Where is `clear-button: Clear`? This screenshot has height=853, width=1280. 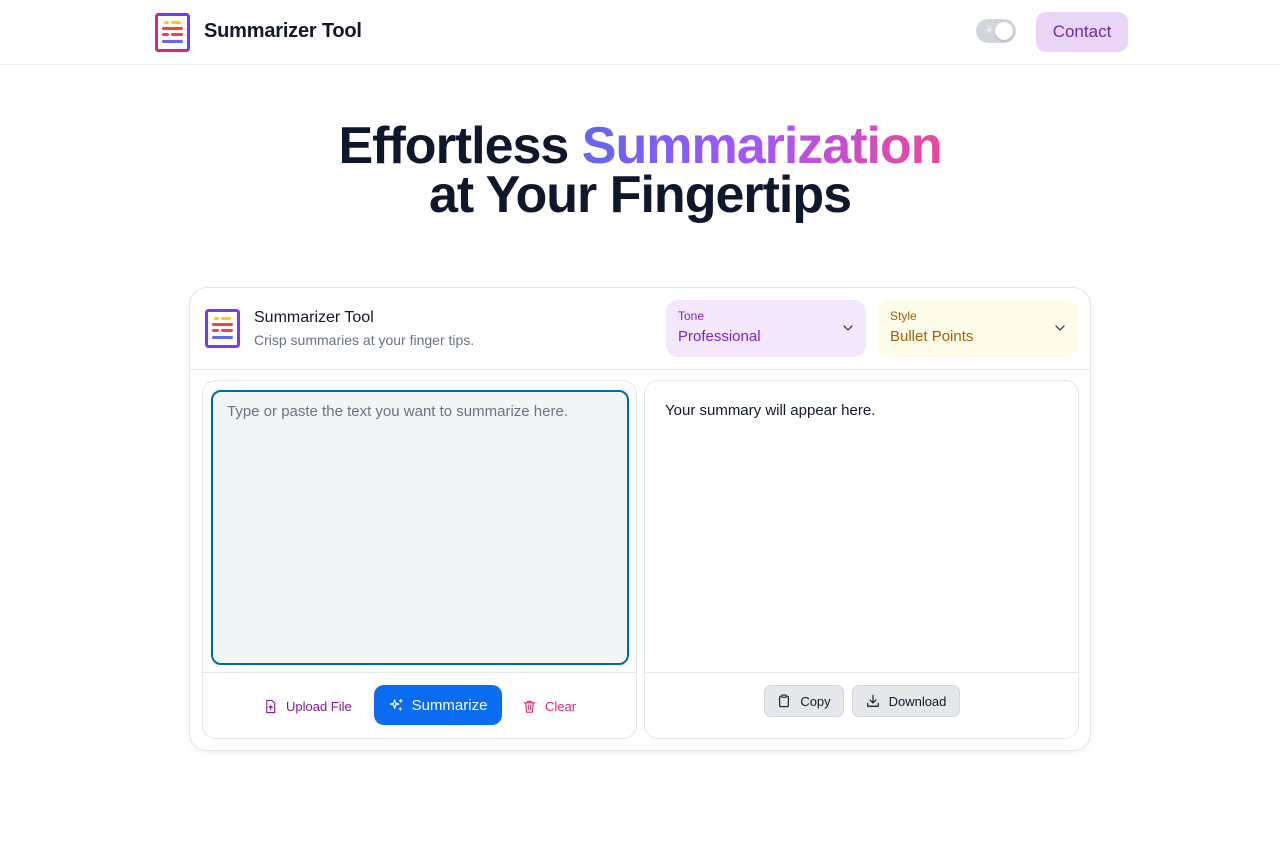
clear-button: Clear is located at coordinates (549, 706).